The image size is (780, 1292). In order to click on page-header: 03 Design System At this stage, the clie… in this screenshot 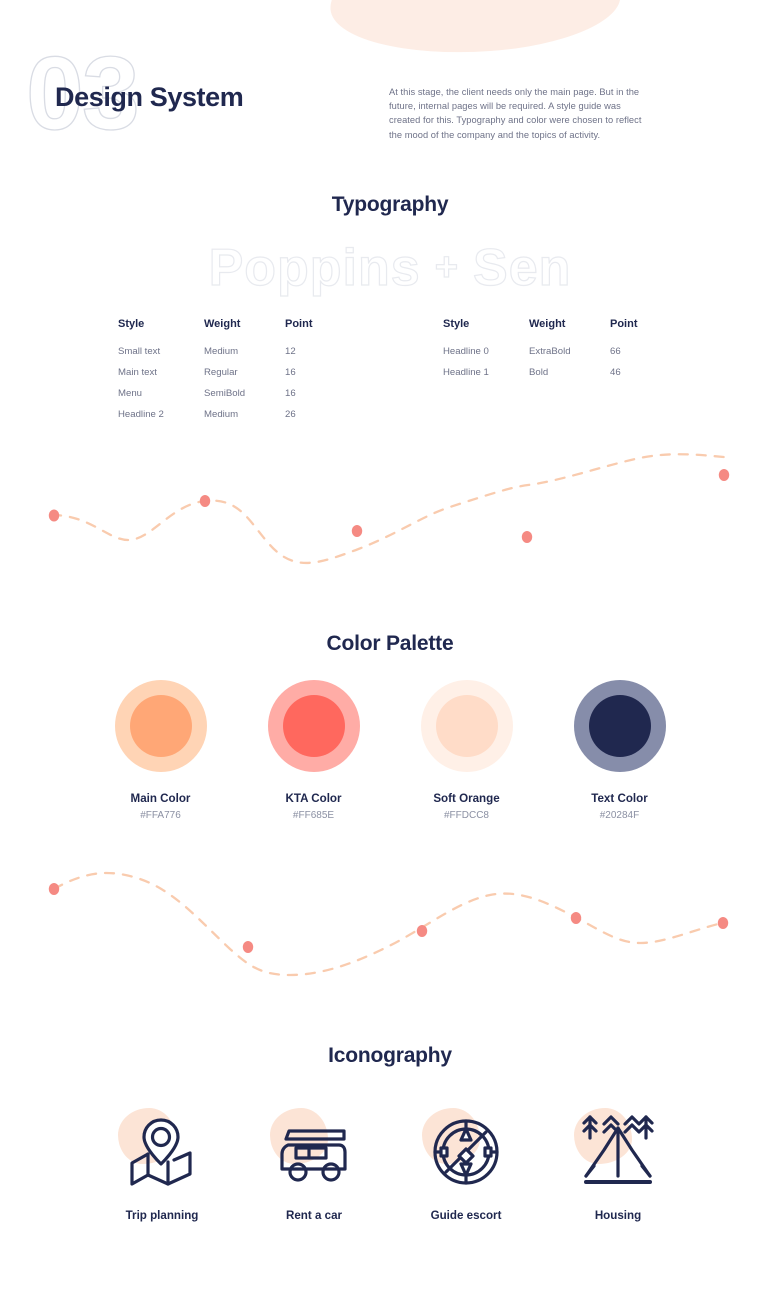, I will do `click(390, 87)`.